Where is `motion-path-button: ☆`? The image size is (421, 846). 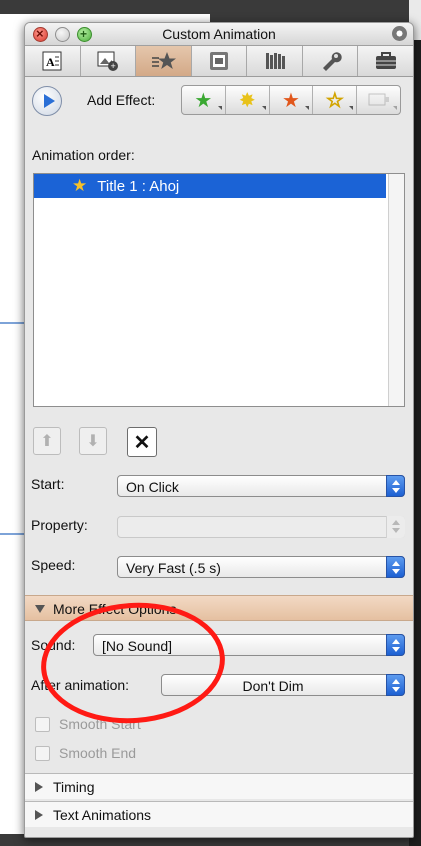
motion-path-button: ☆ is located at coordinates (335, 100).